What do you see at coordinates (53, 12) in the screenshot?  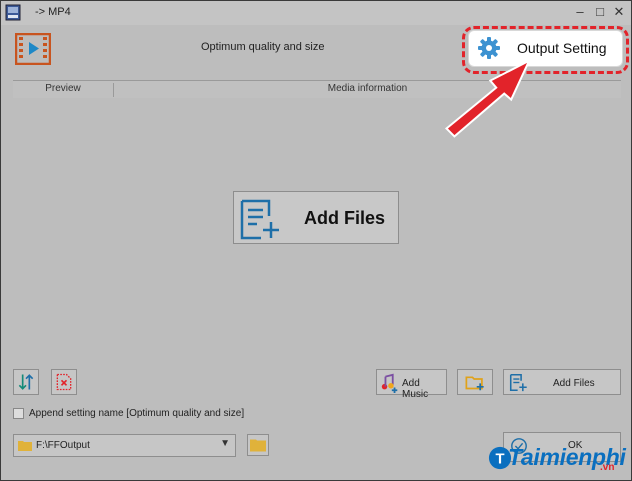 I see `window-title: -> MP4` at bounding box center [53, 12].